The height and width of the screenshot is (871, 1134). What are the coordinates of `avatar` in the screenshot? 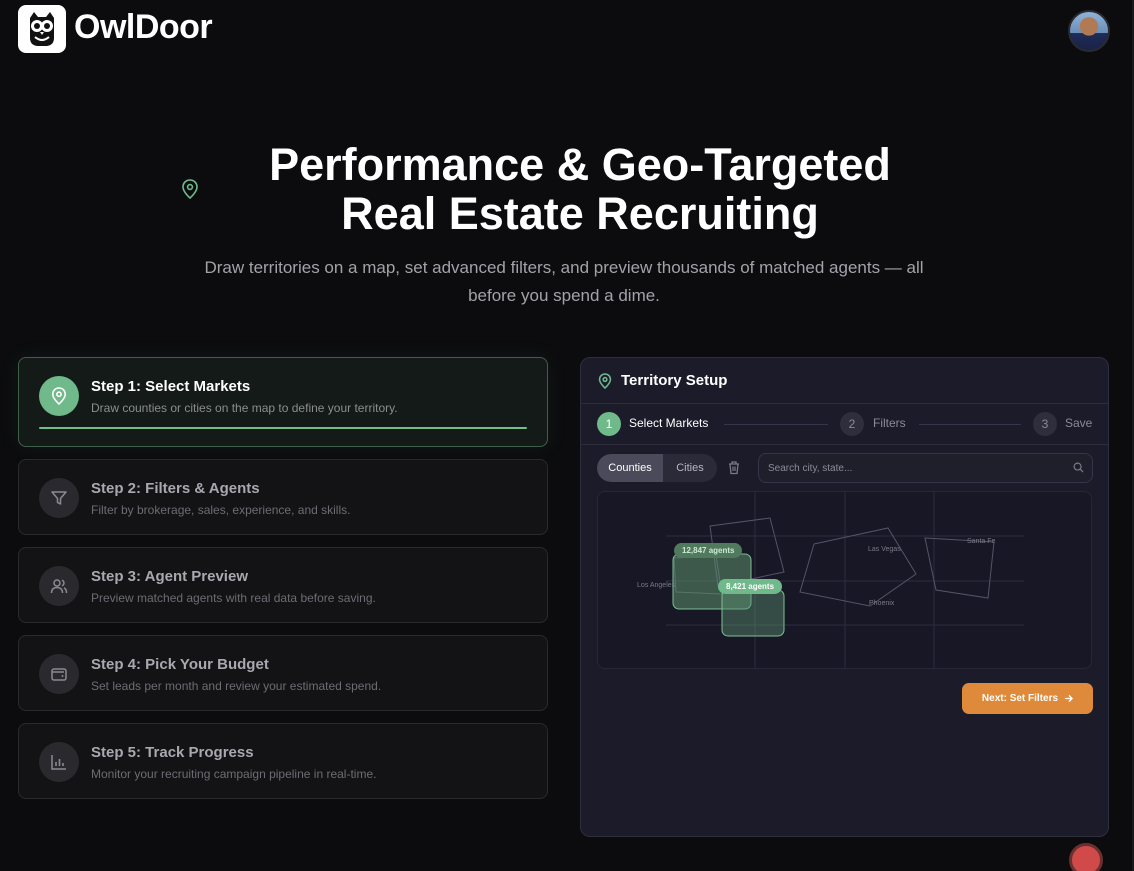 It's located at (1089, 31).